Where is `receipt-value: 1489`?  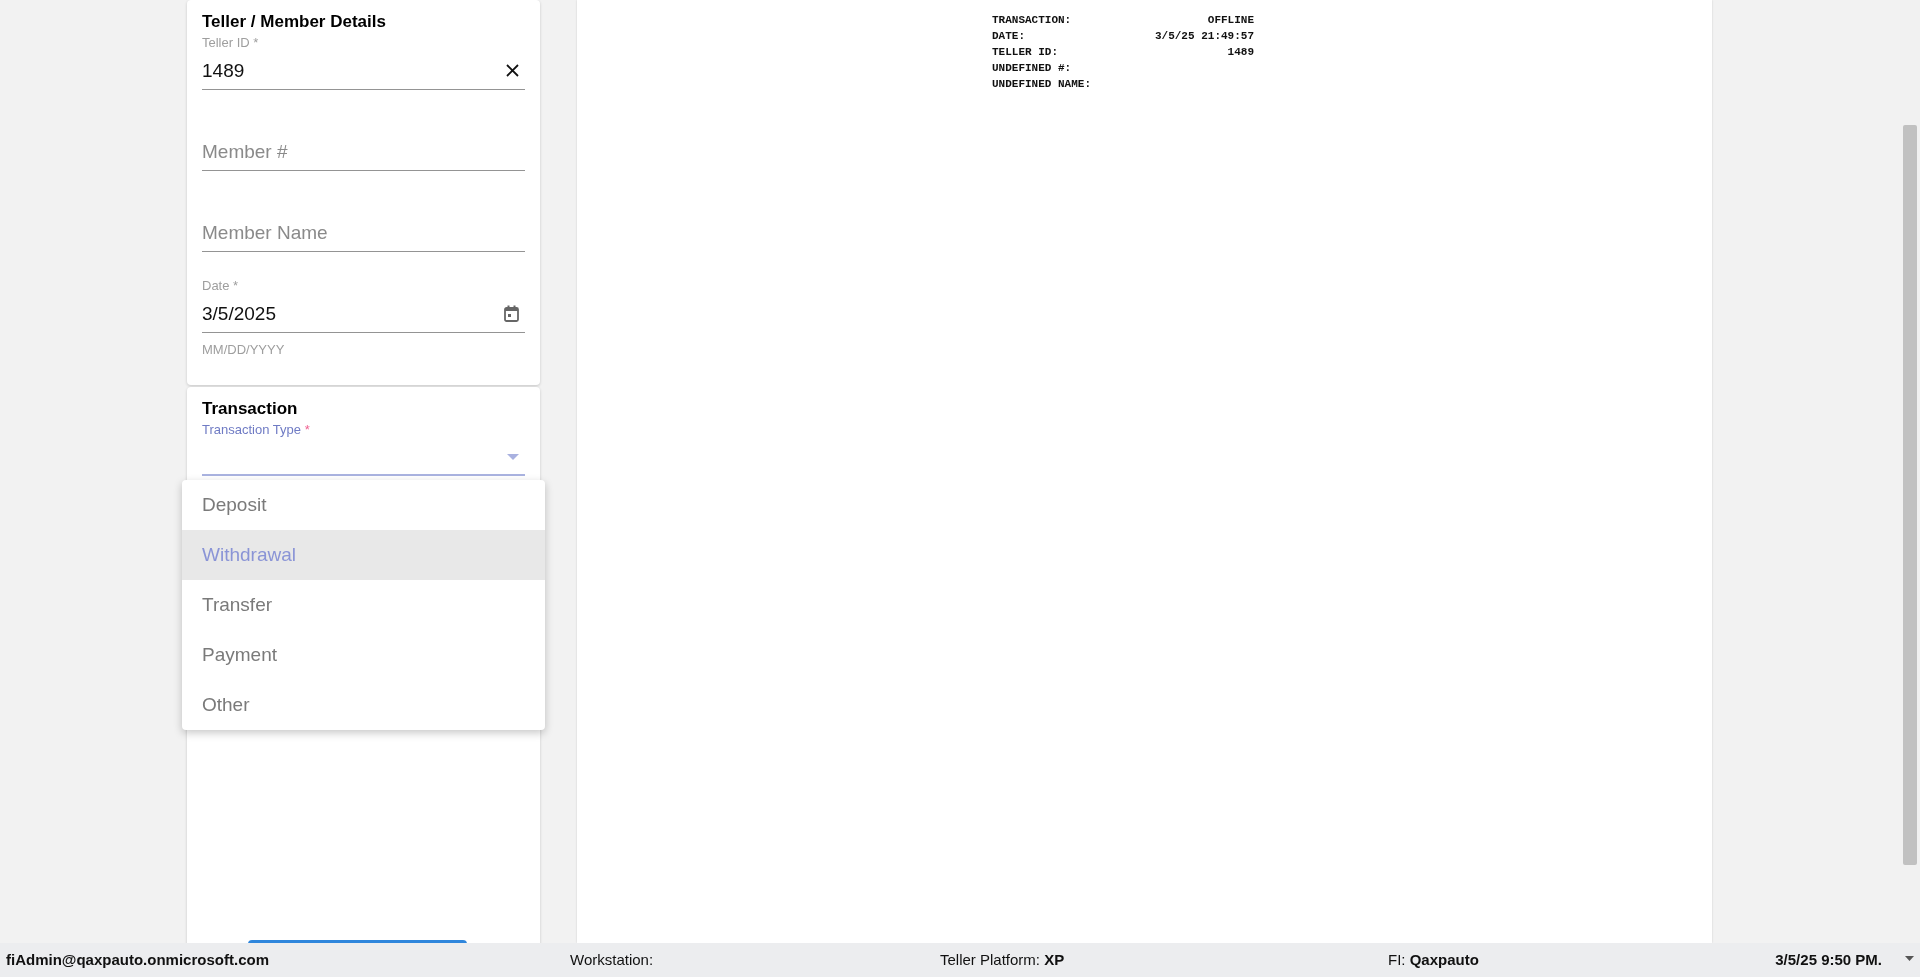 receipt-value: 1489 is located at coordinates (1240, 52).